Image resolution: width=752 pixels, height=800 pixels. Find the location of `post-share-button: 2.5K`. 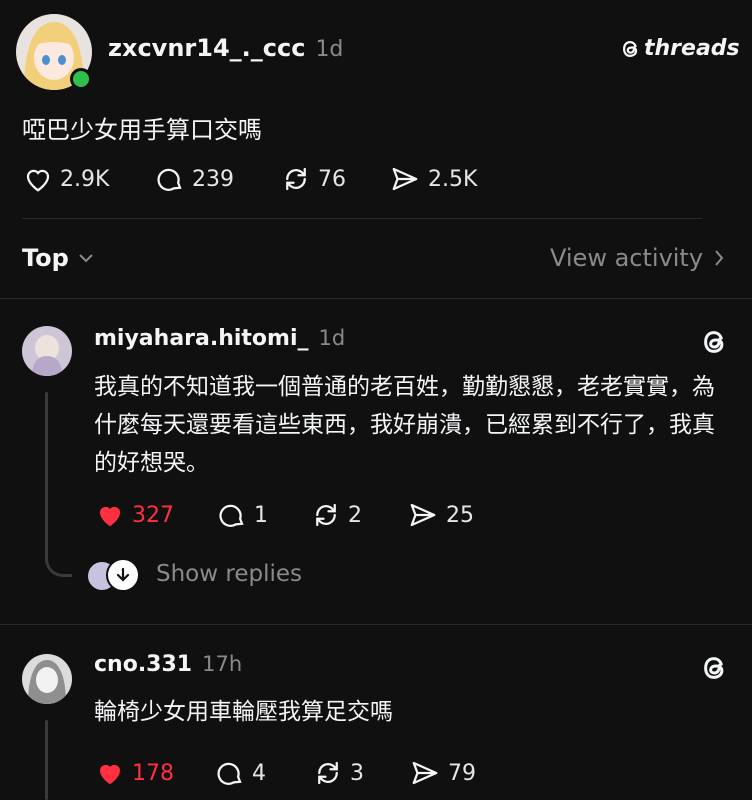

post-share-button: 2.5K is located at coordinates (432, 179).